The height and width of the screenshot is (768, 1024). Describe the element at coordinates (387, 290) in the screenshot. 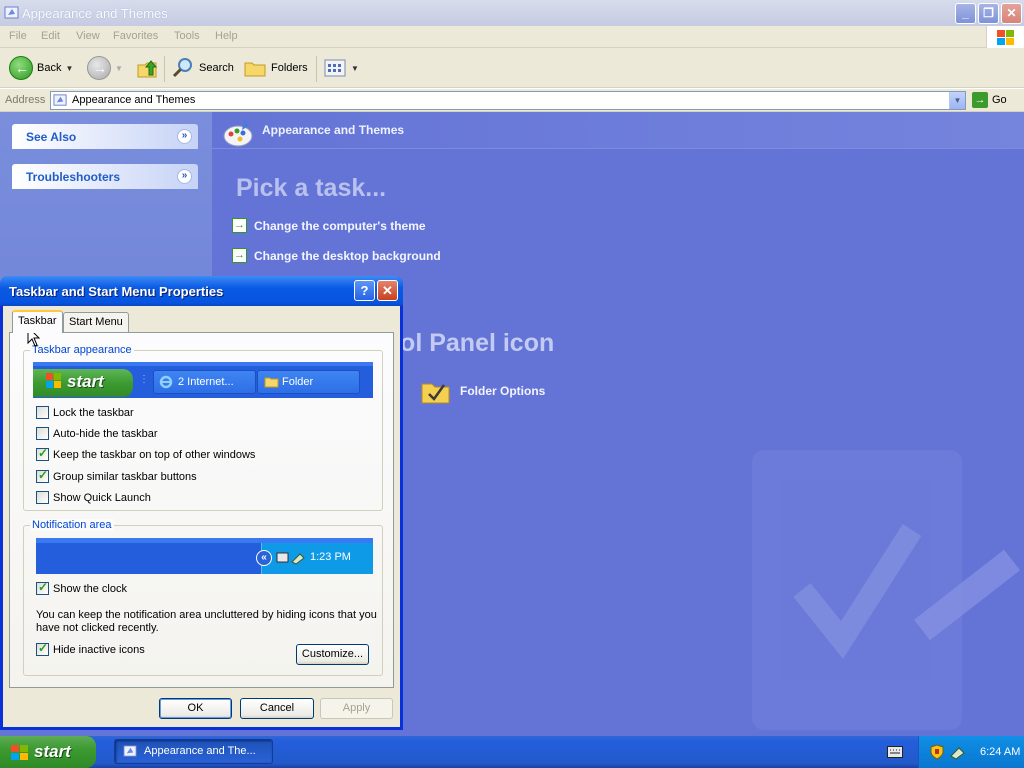

I see `dialog-close-button: ✕` at that location.